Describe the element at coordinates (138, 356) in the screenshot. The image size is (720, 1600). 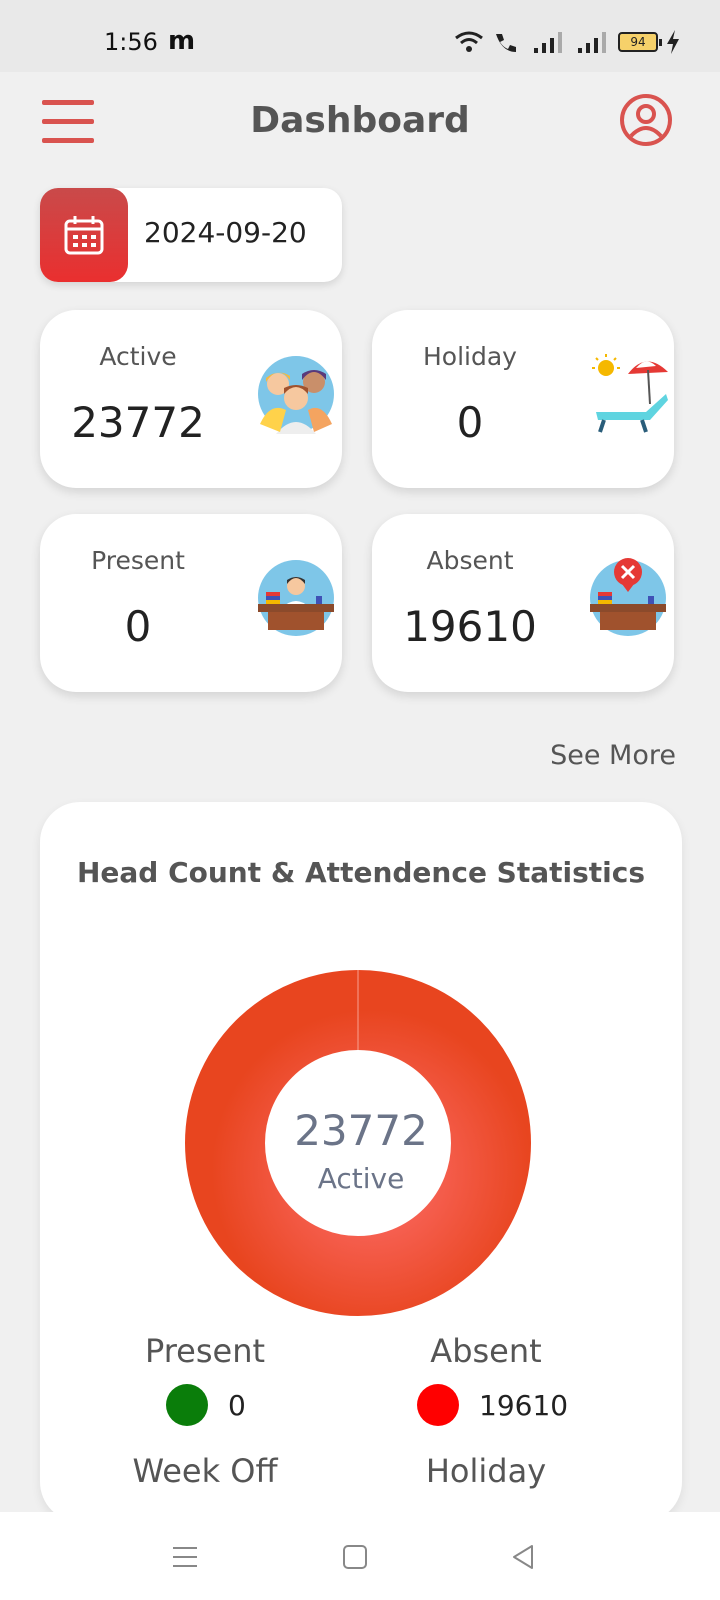
I see `stat-label: Active` at that location.